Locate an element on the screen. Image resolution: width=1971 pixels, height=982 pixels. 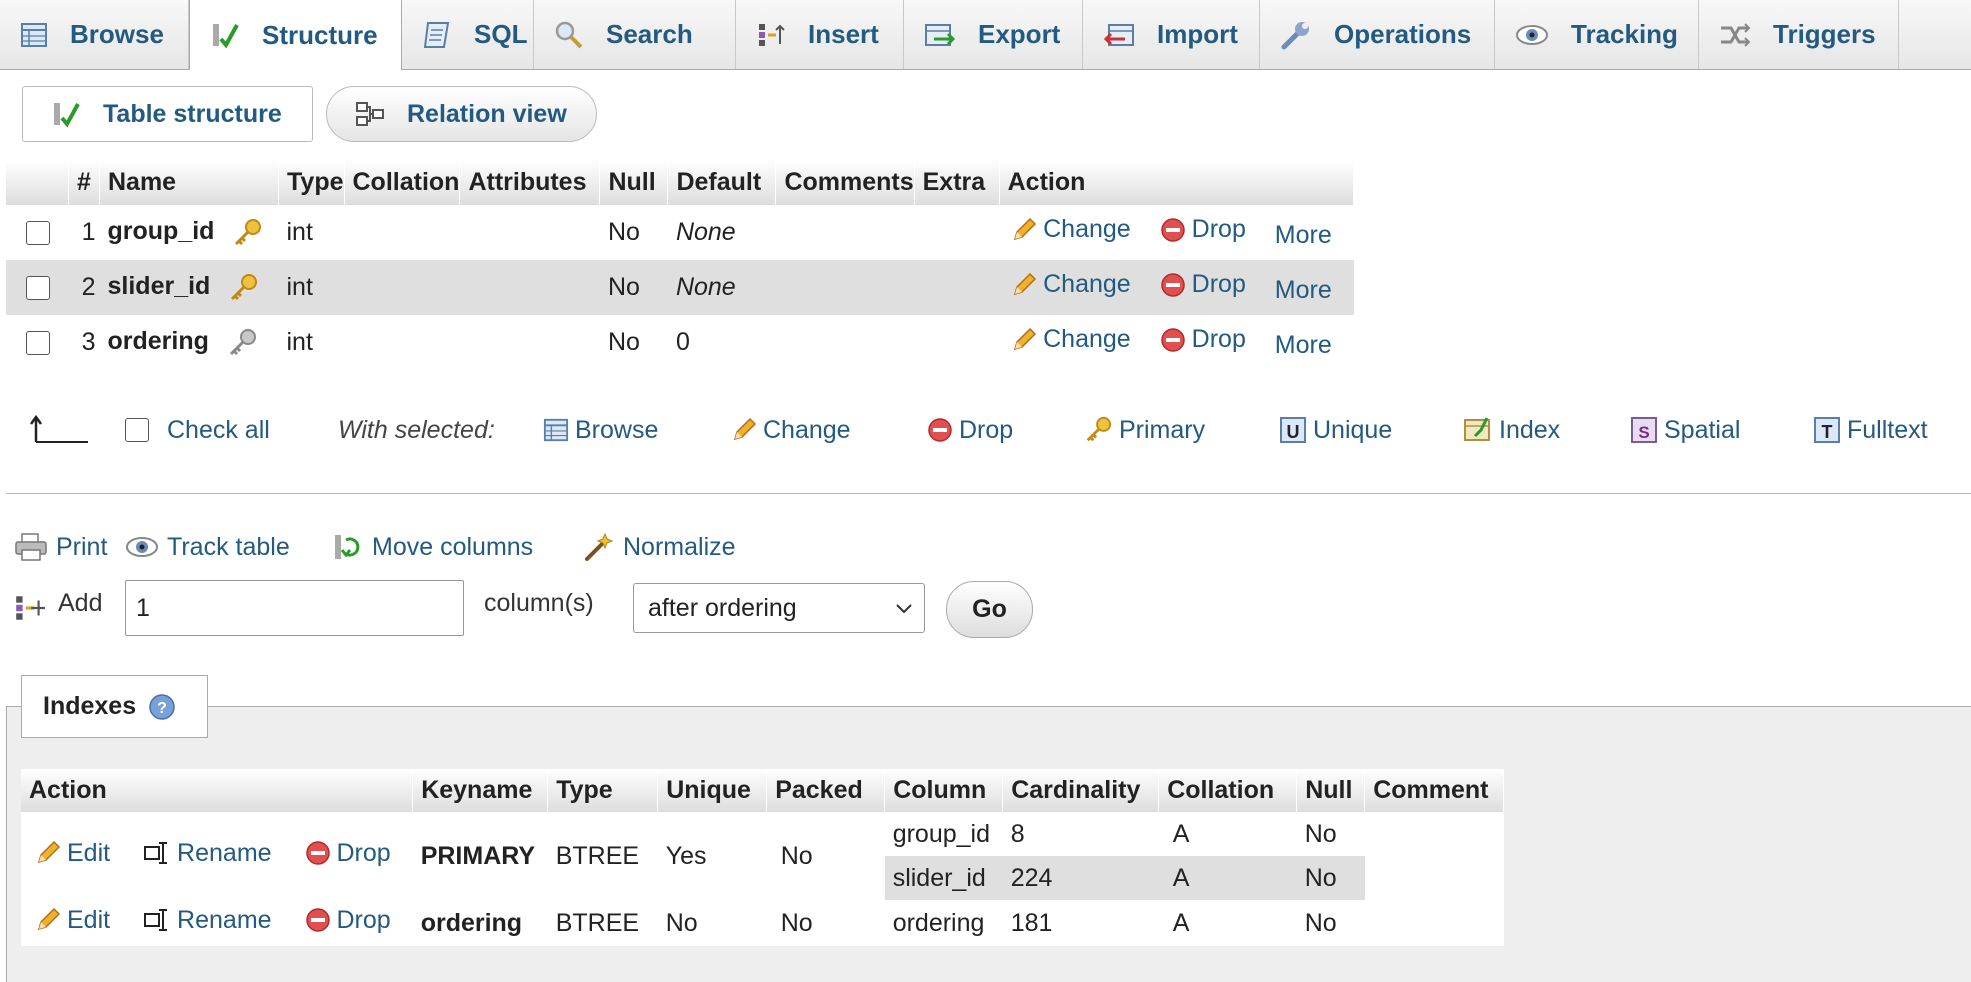
bulk-browse-button: Browse is located at coordinates (600, 430).